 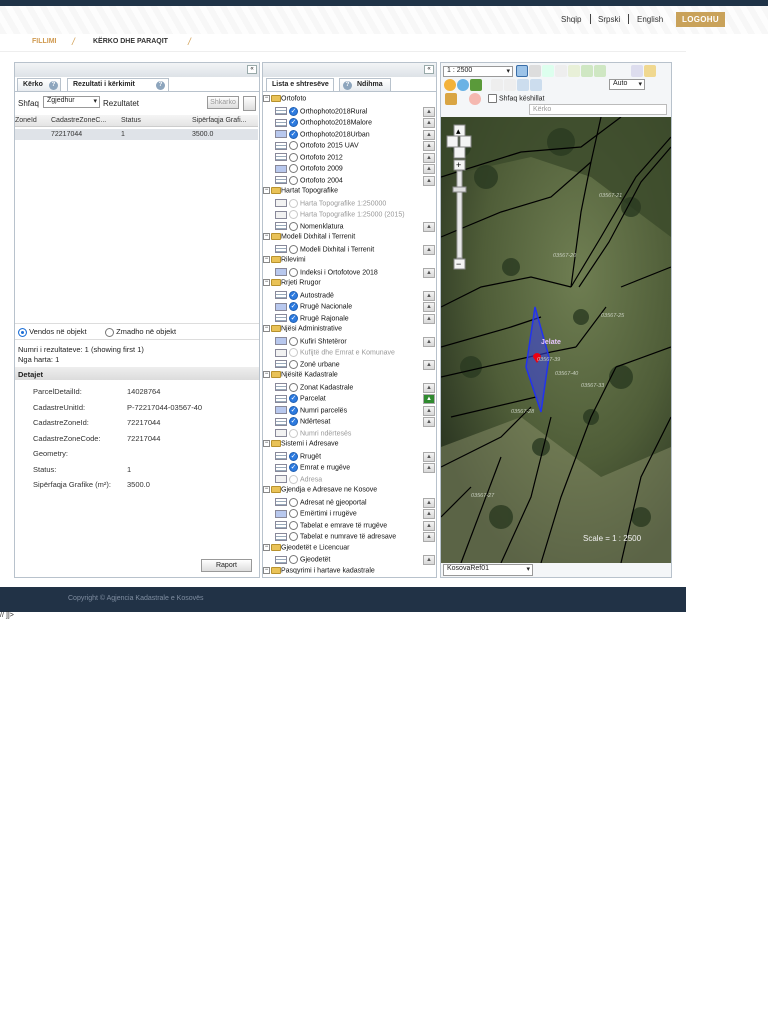 I want to click on help-icon: ?, so click(x=53, y=85).